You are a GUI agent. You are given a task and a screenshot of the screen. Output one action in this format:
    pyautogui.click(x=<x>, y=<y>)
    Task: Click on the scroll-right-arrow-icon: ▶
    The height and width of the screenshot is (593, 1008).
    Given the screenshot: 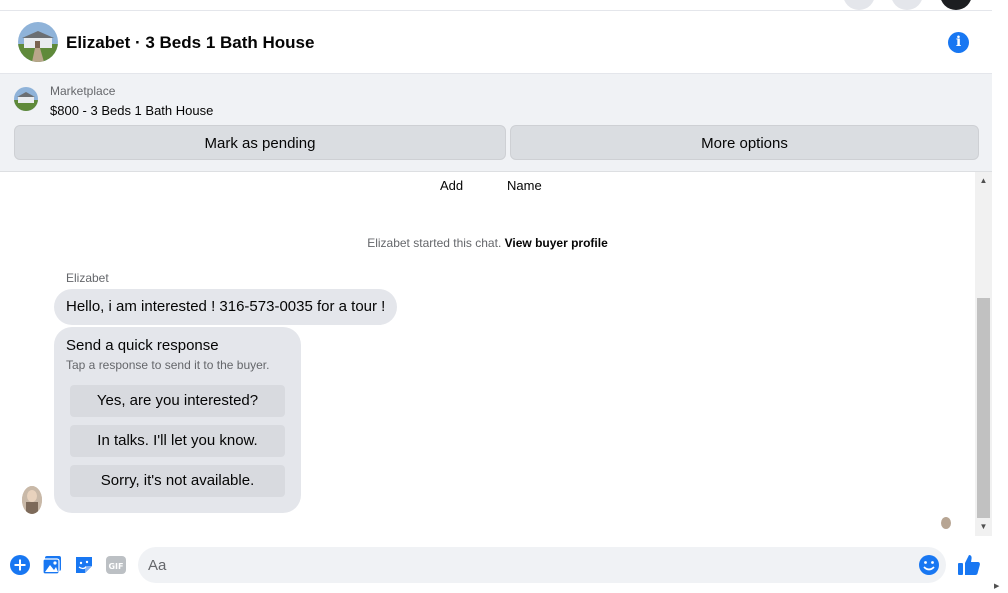 What is the action you would take?
    pyautogui.click(x=996, y=586)
    